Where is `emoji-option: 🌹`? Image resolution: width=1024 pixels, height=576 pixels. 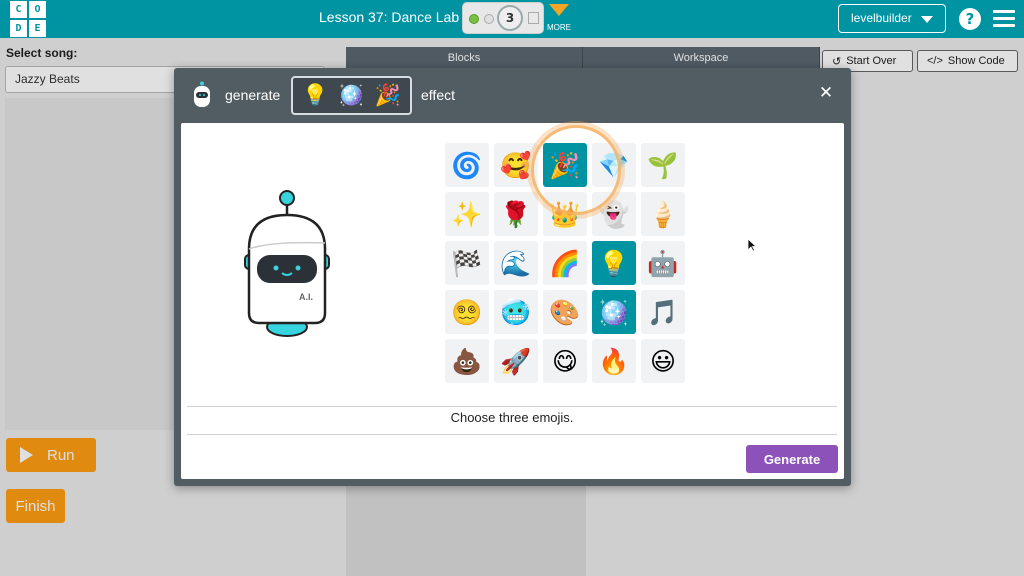 emoji-option: 🌹 is located at coordinates (516, 214).